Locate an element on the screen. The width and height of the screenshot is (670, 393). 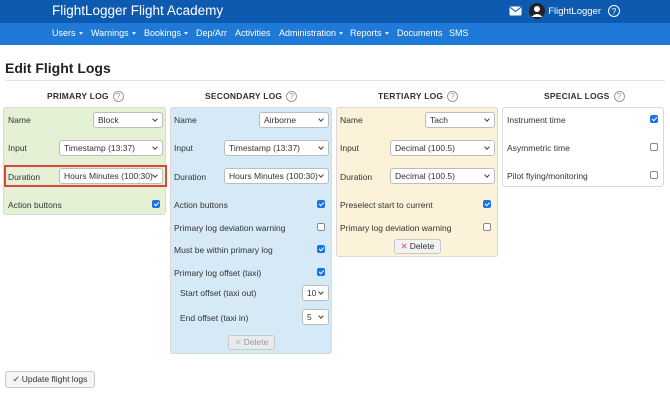
instrument-time-checkbox is located at coordinates (654, 119).